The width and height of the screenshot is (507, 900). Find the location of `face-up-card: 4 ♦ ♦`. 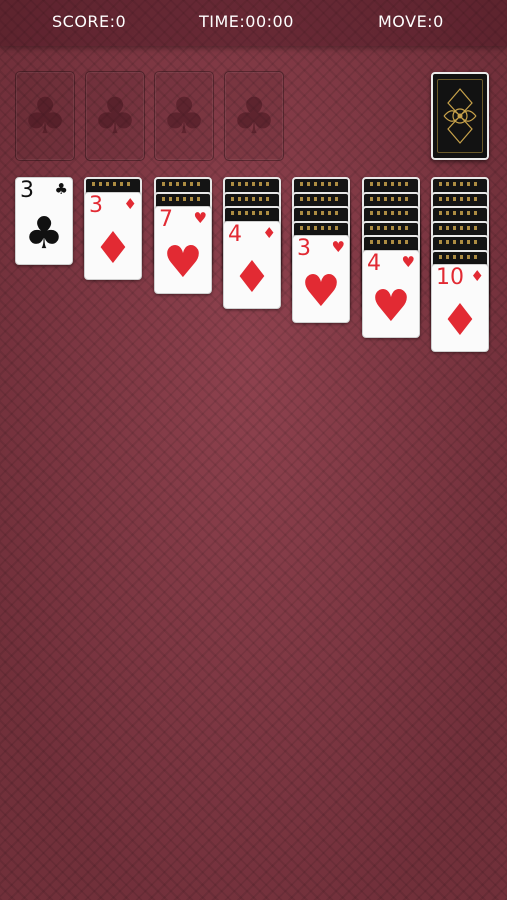

face-up-card: 4 ♦ ♦ is located at coordinates (252, 264).